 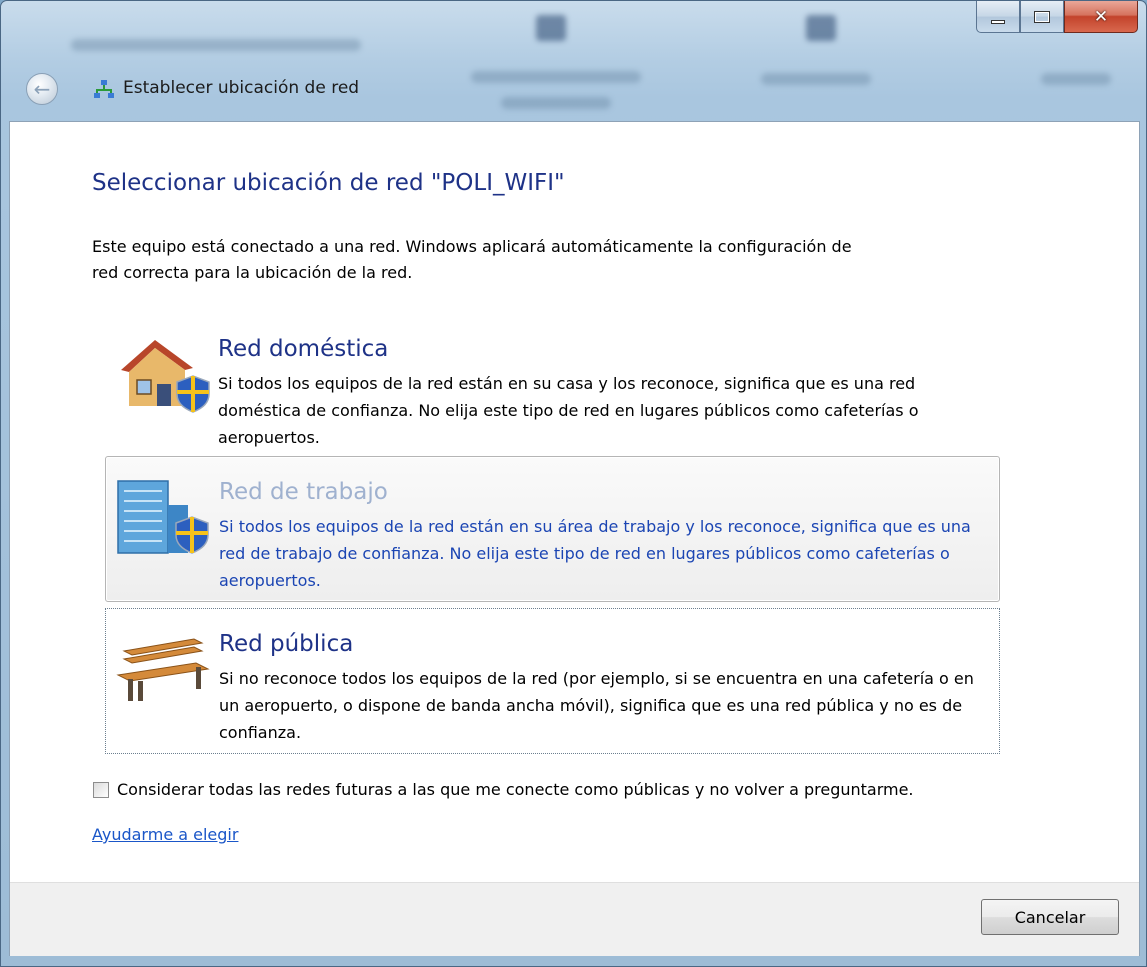 I want to click on back-arrow-icon: ←, so click(x=42, y=89).